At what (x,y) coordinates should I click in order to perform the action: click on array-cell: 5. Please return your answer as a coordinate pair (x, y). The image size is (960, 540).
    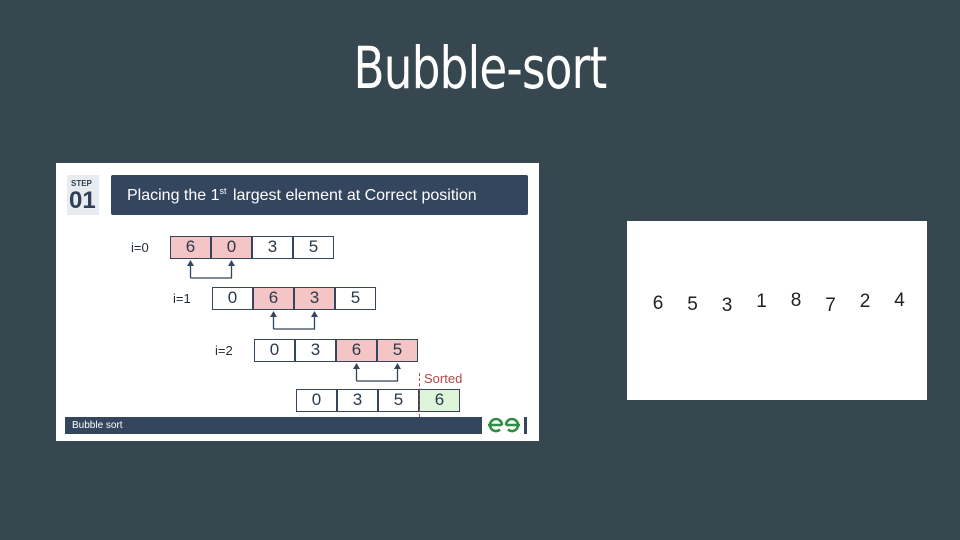
    Looking at the image, I should click on (398, 400).